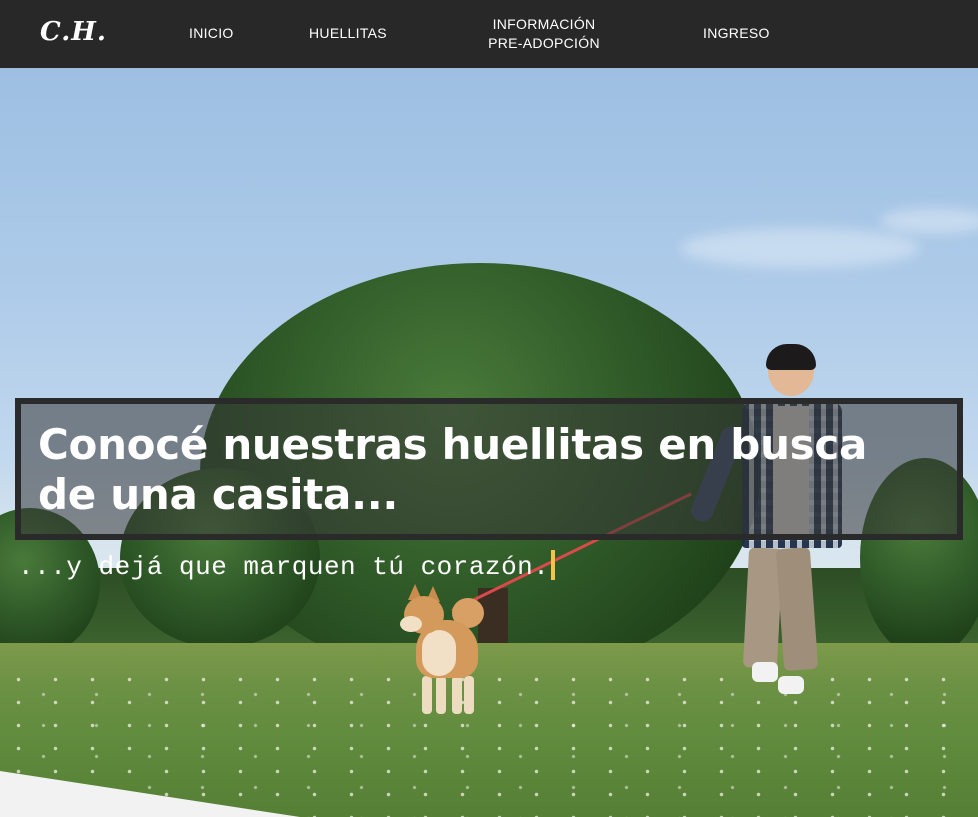 This screenshot has height=817, width=978. Describe the element at coordinates (284, 567) in the screenshot. I see `hero-subline-text: ...y dejá que marquen tú corazón.` at that location.